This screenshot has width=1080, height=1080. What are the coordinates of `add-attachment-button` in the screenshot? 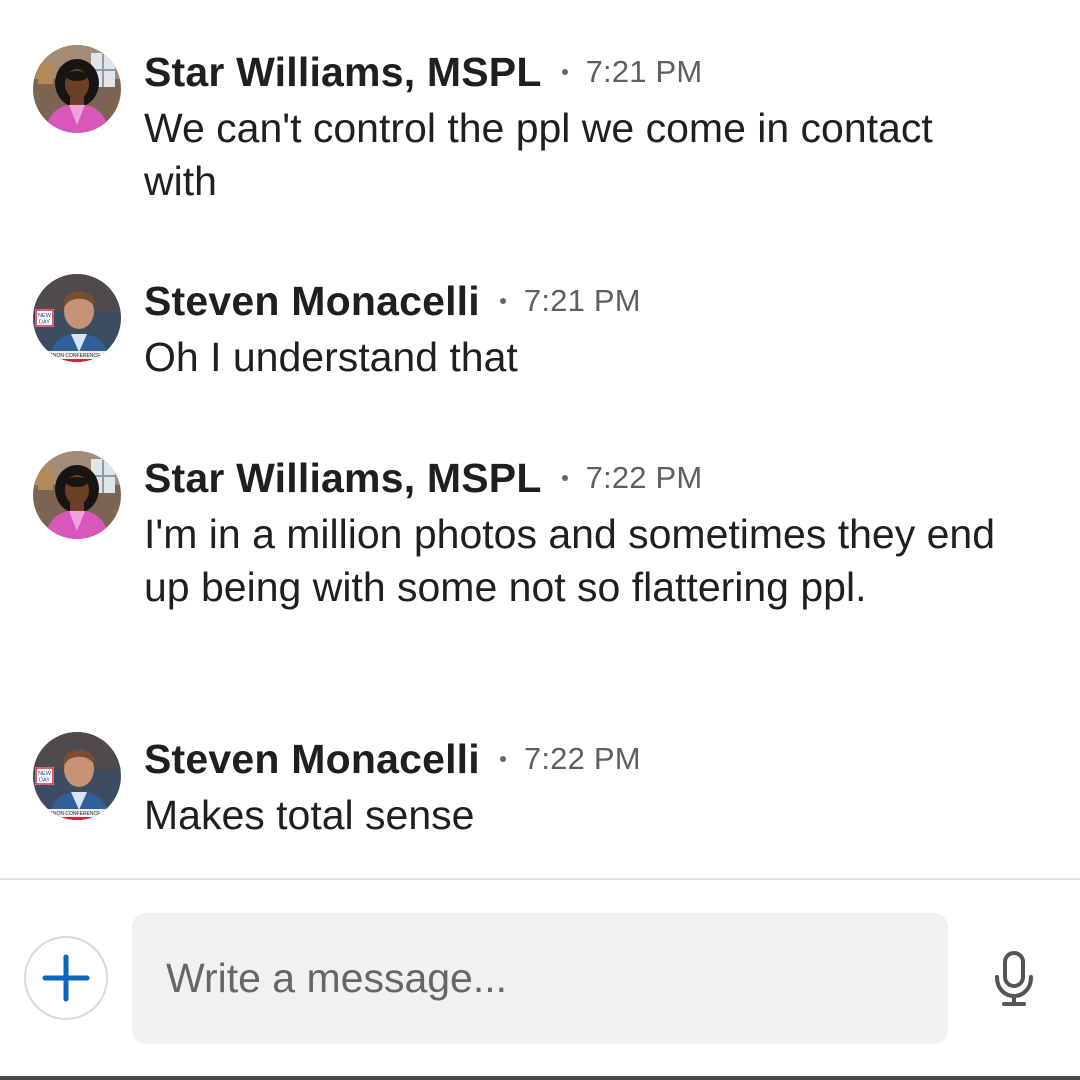 It's located at (66, 978).